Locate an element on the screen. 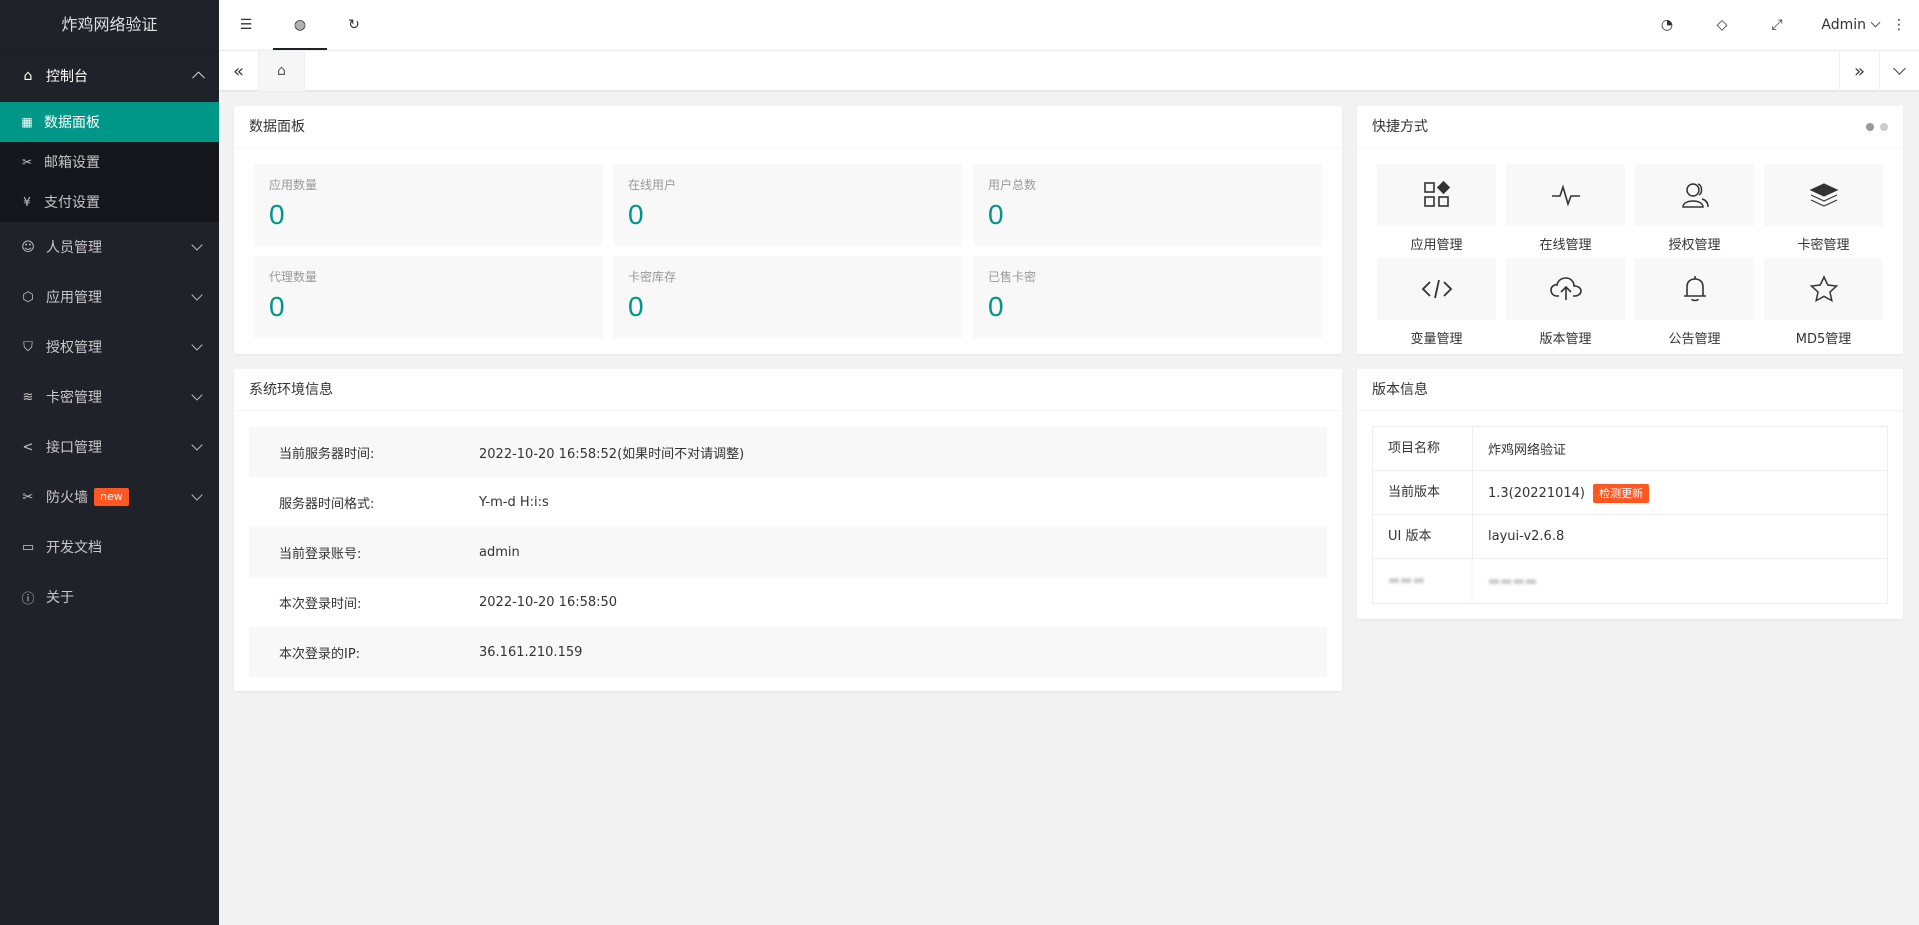 This screenshot has height=925, width=1919. stat-apps: 应用数量 0 is located at coordinates (428, 205).